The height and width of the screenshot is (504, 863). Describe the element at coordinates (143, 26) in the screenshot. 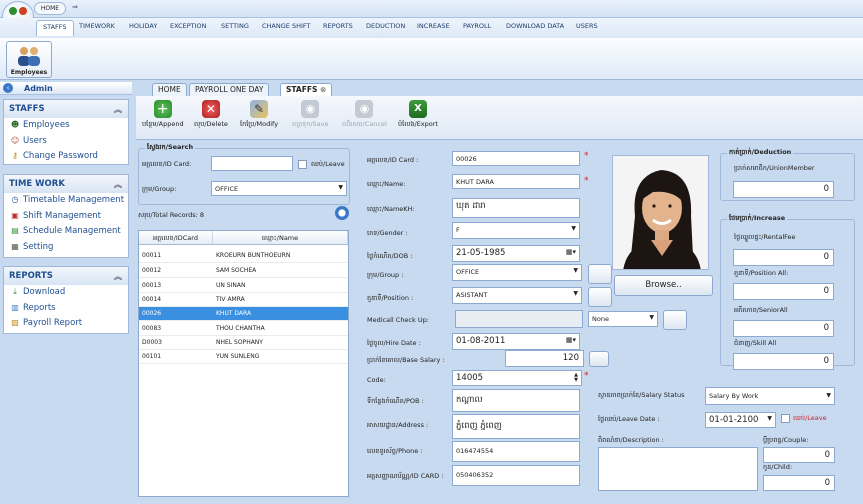

I see `menu-holiday: HOLIDAY` at that location.